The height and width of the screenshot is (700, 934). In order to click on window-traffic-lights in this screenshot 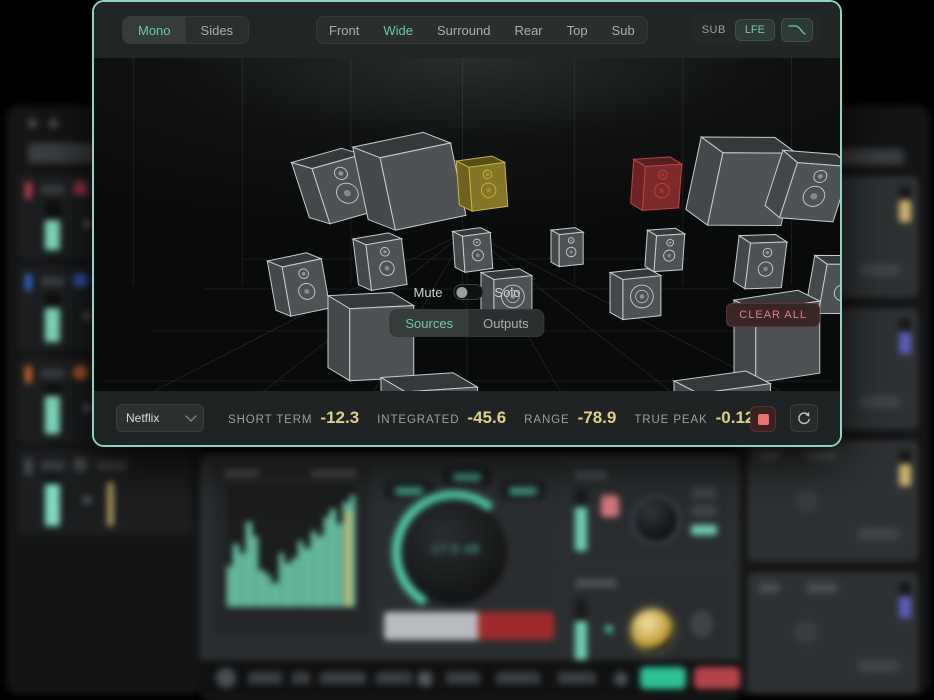, I will do `click(43, 123)`.